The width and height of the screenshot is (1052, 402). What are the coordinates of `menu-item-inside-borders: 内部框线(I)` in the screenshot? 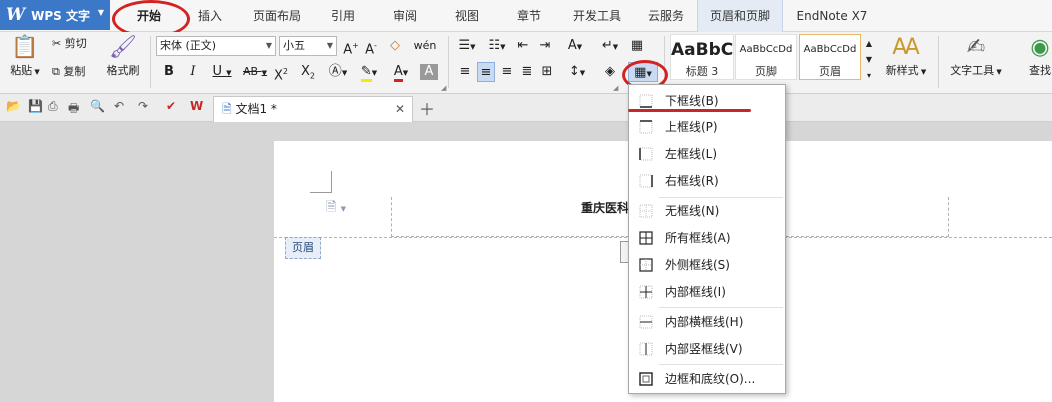 It's located at (707, 292).